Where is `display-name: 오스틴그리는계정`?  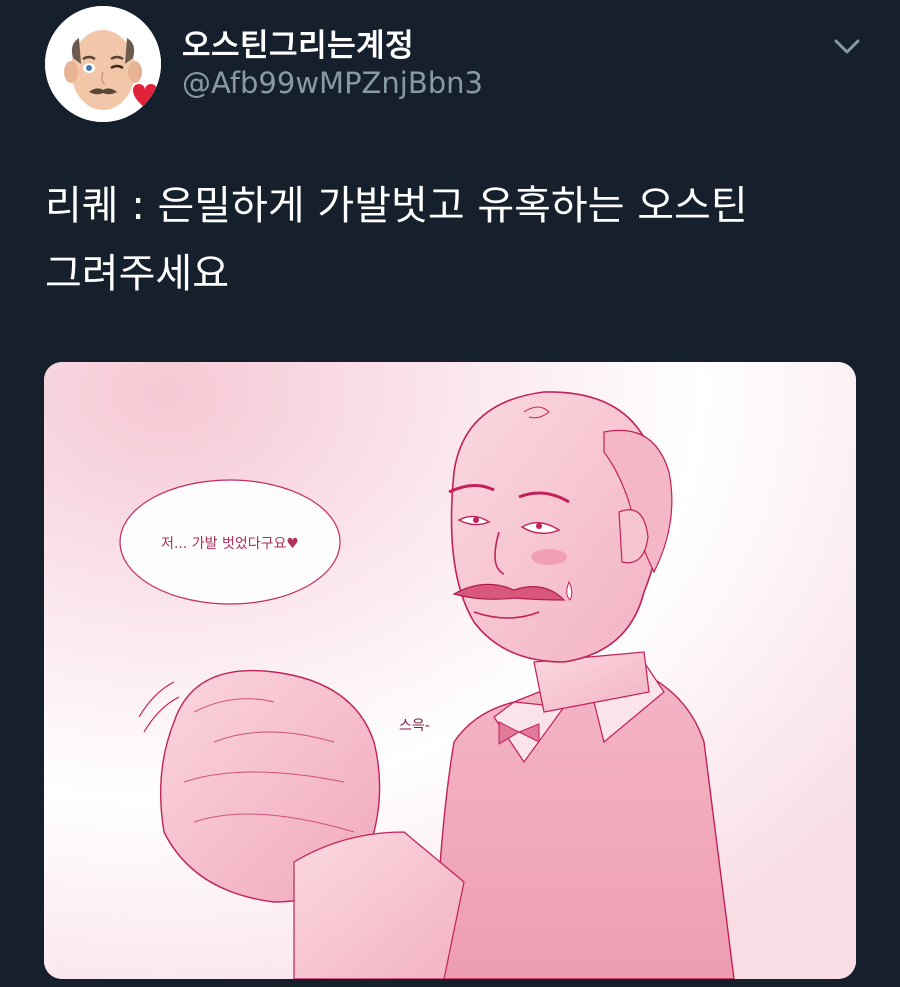 display-name: 오스틴그리는계정 is located at coordinates (298, 42).